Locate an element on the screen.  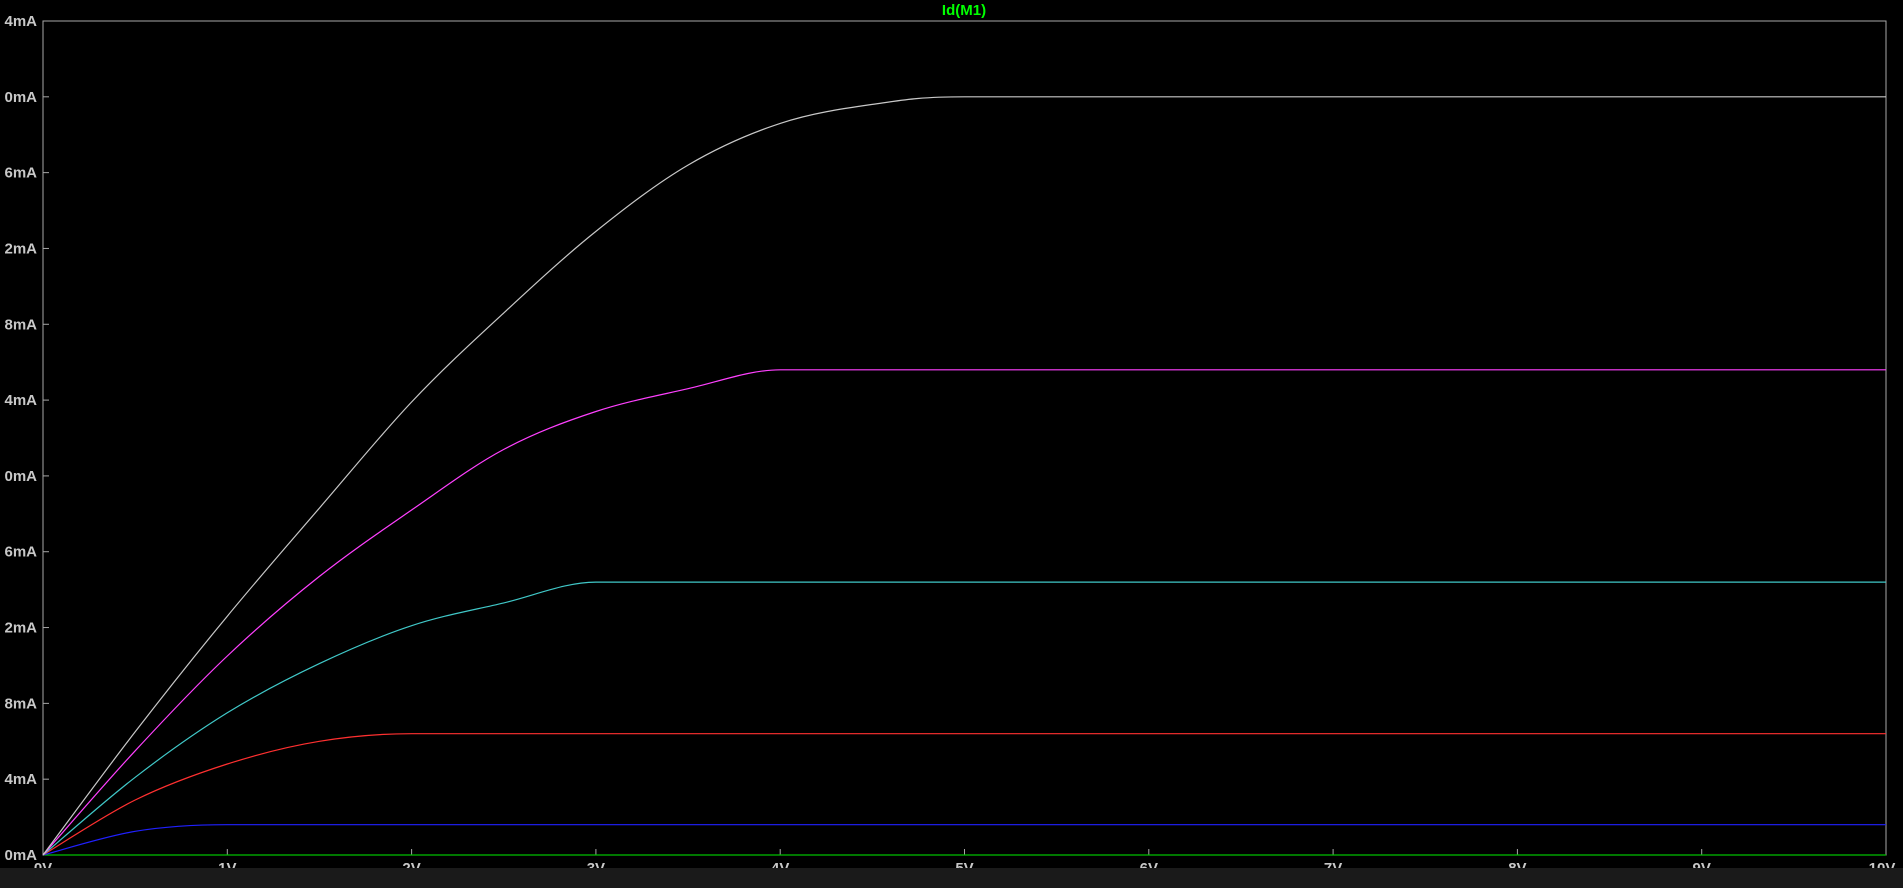
status-strip is located at coordinates (951, 878).